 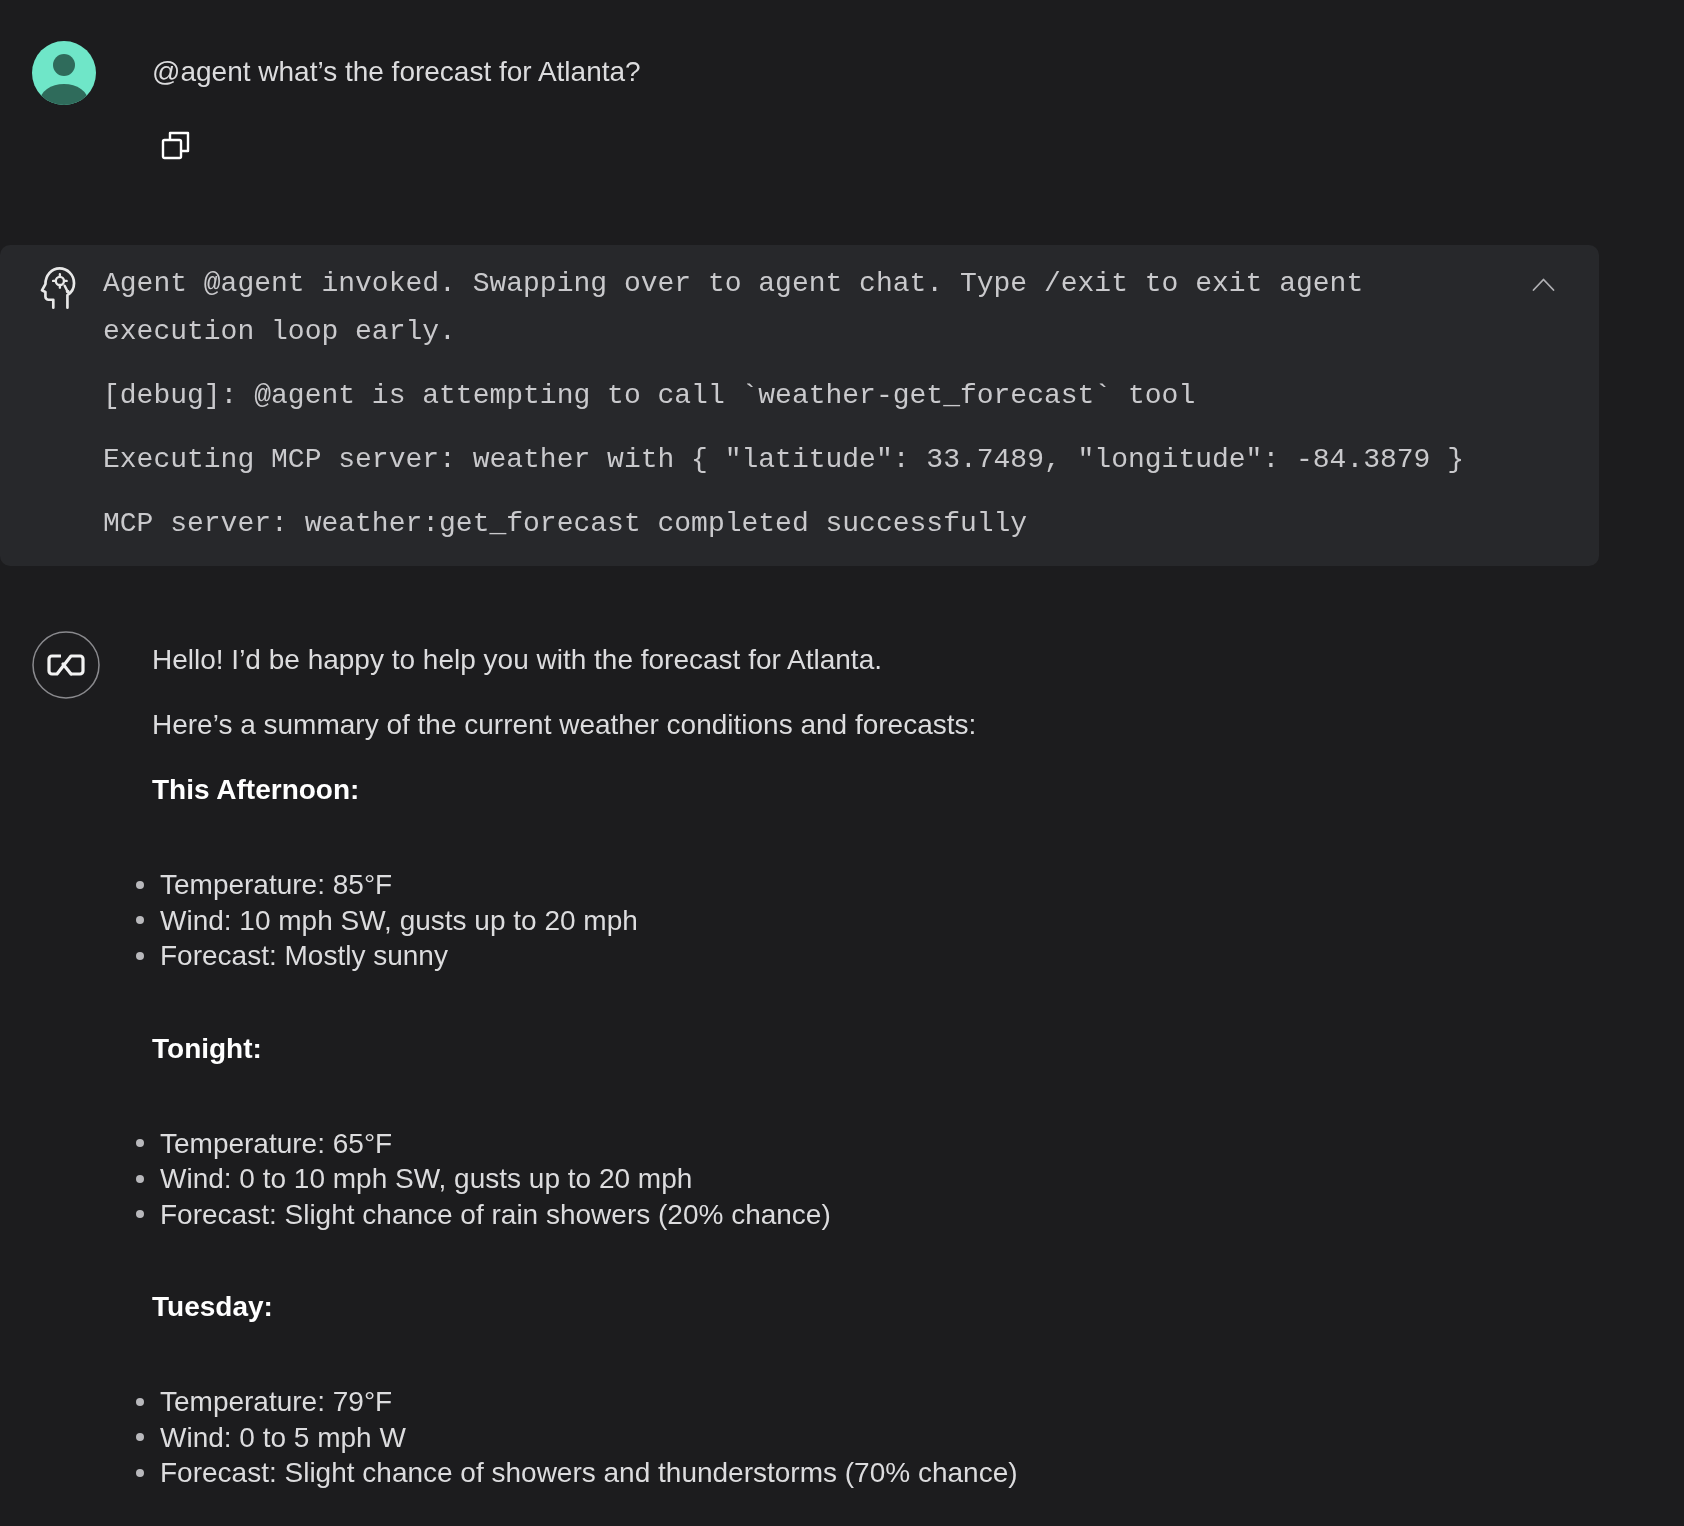 What do you see at coordinates (58, 288) in the screenshot?
I see `head-gear-icon` at bounding box center [58, 288].